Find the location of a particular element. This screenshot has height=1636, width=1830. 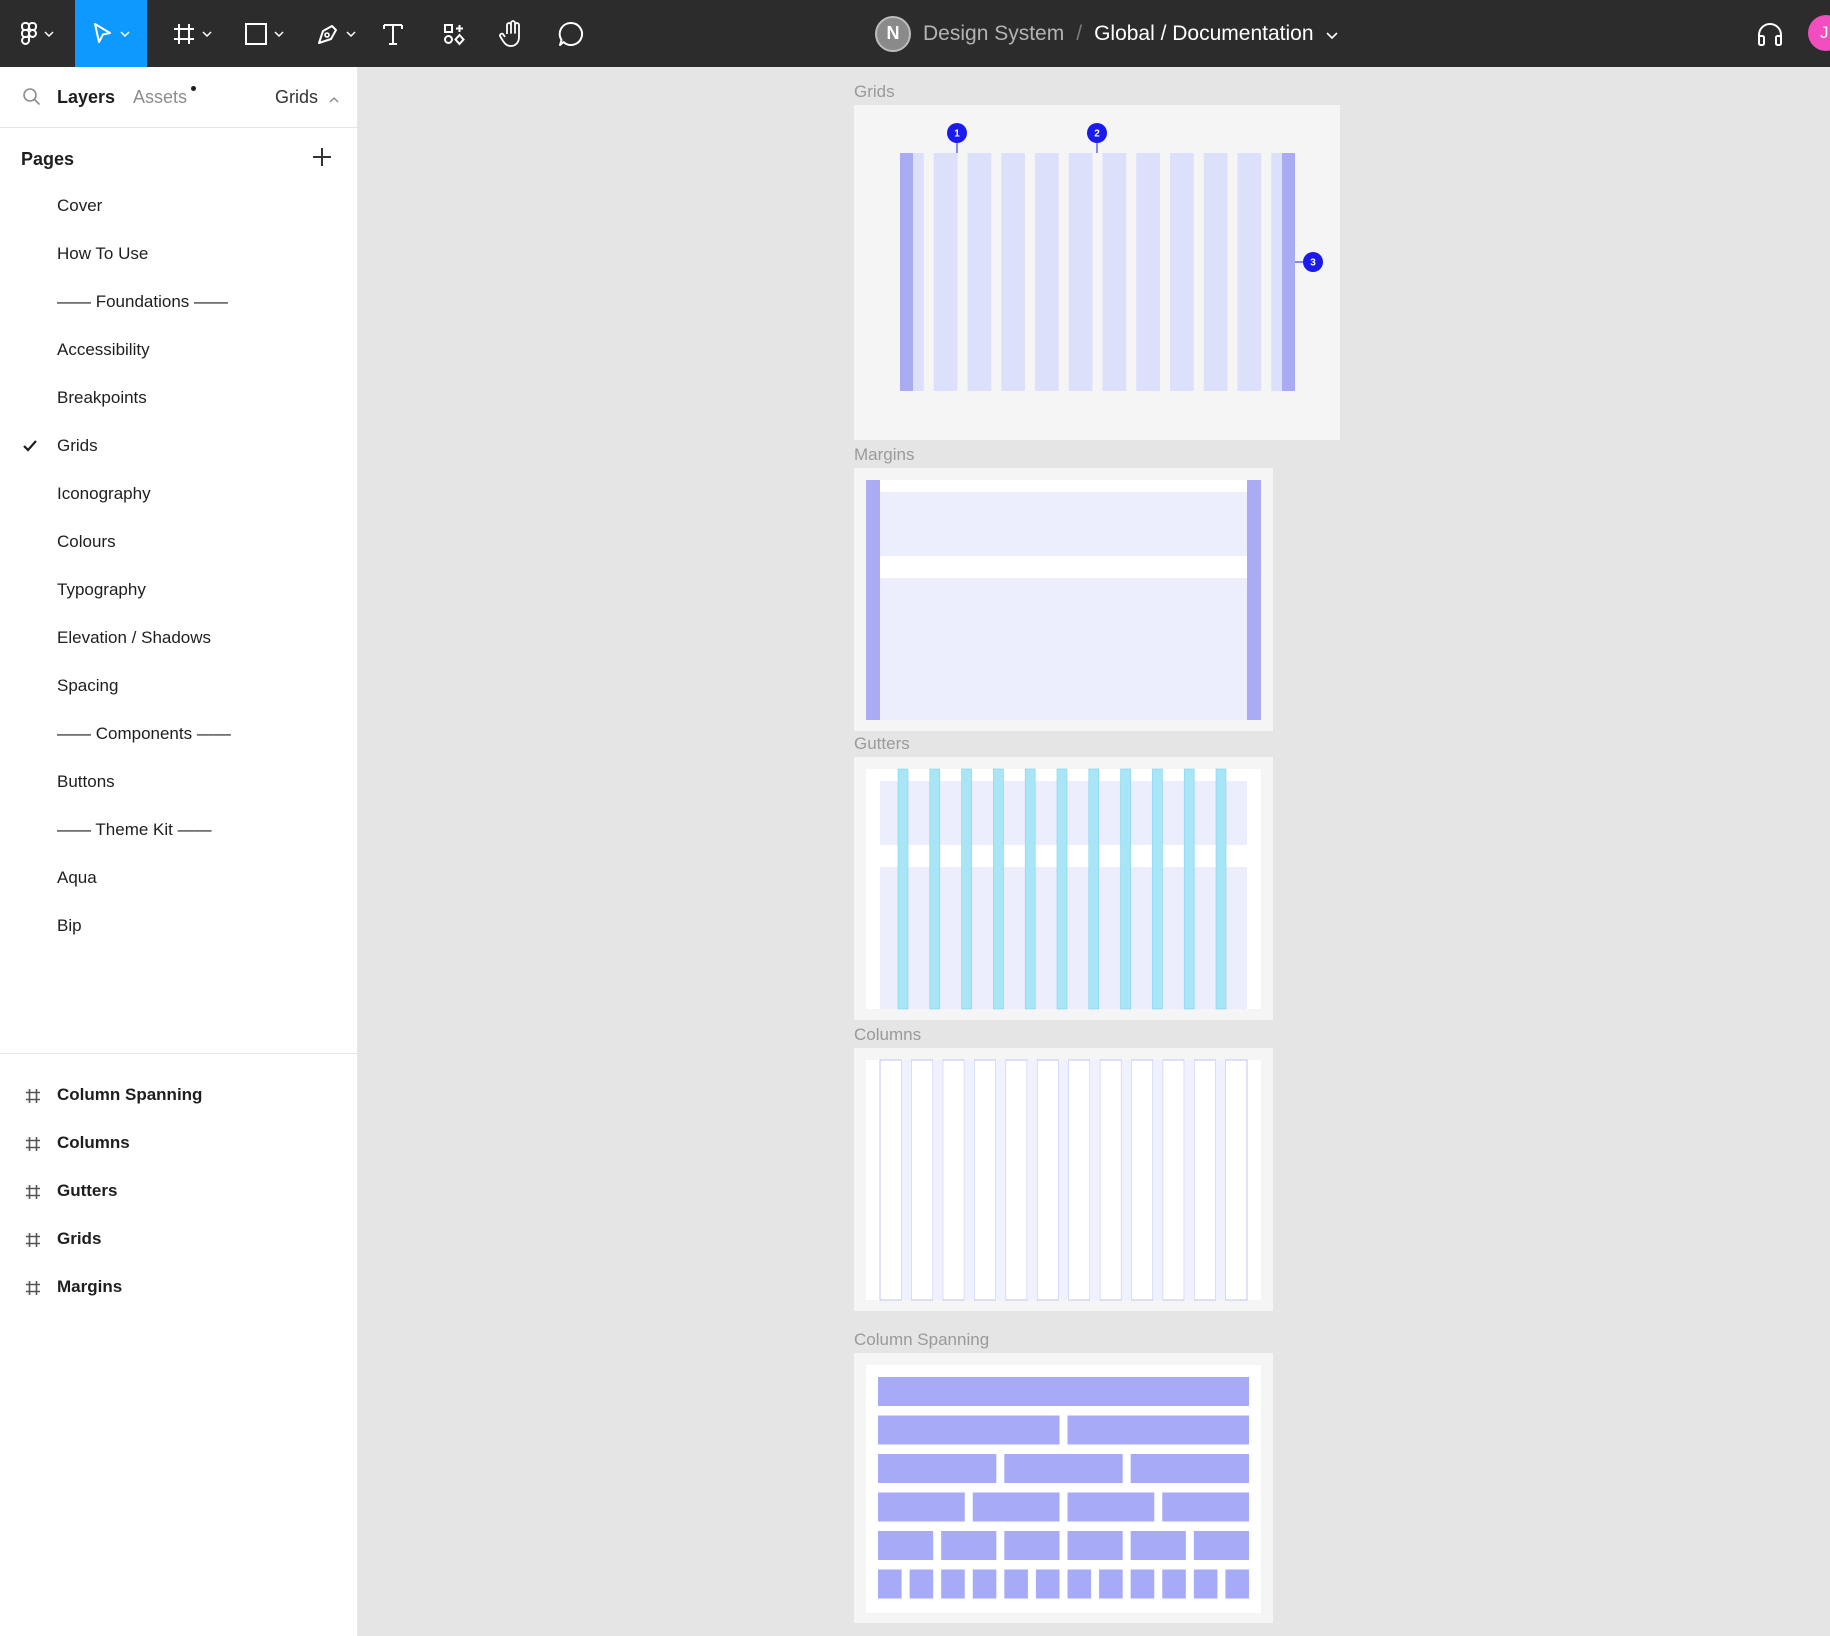

tab-layers: Layers is located at coordinates (86, 97).